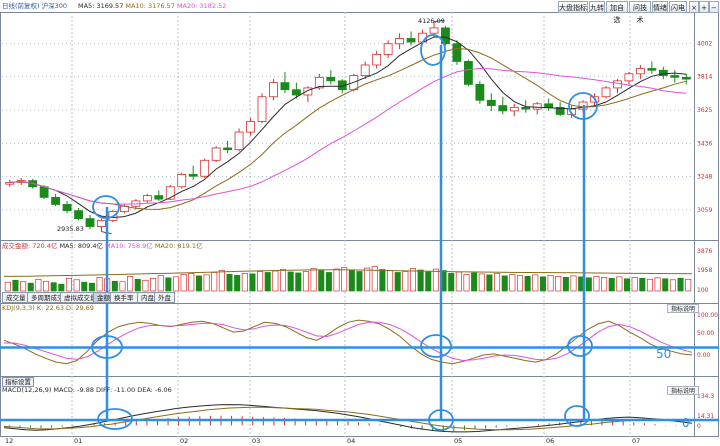 This screenshot has height=446, width=720. Describe the element at coordinates (704, 210) in the screenshot. I see `price-tick-label: 3059` at that location.